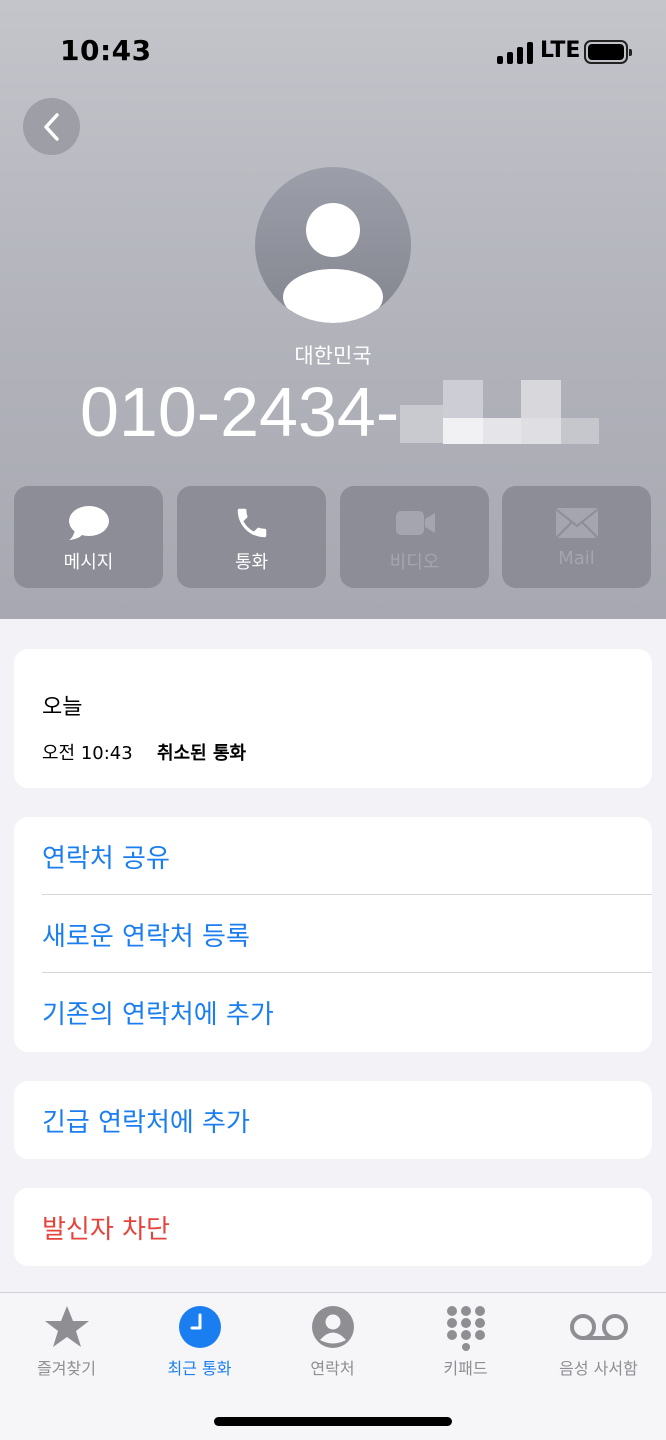 This screenshot has width=666, height=1440. I want to click on back-button, so click(51, 126).